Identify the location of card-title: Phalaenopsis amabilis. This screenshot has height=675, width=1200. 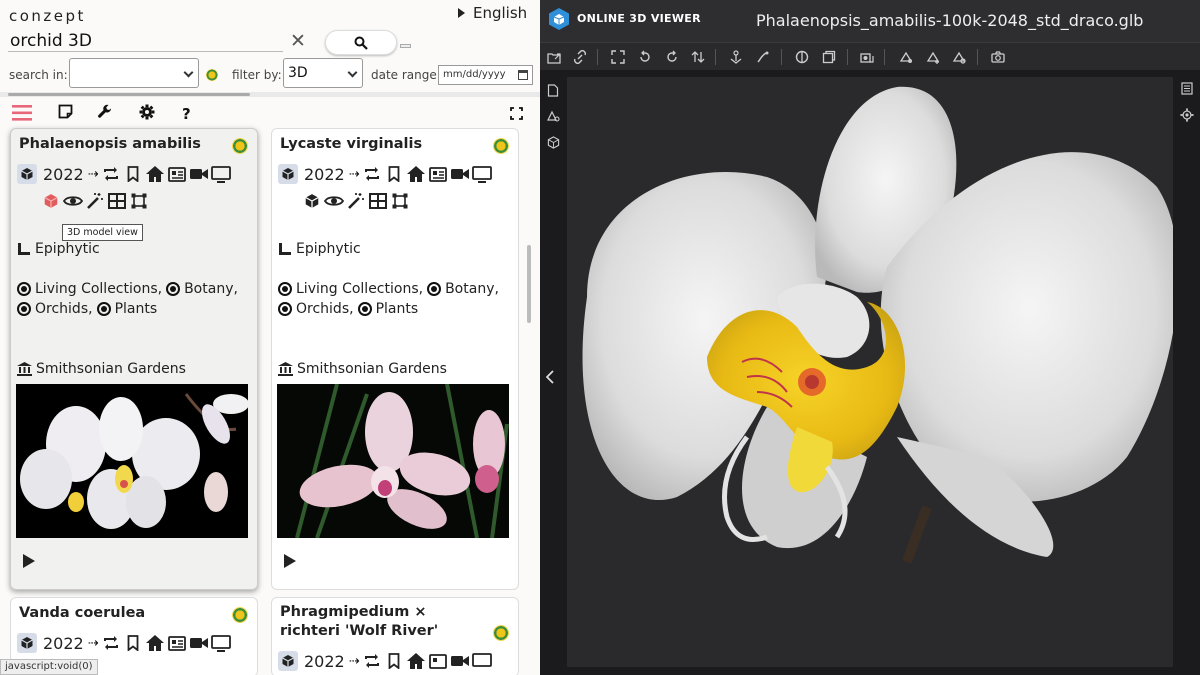
(124, 144).